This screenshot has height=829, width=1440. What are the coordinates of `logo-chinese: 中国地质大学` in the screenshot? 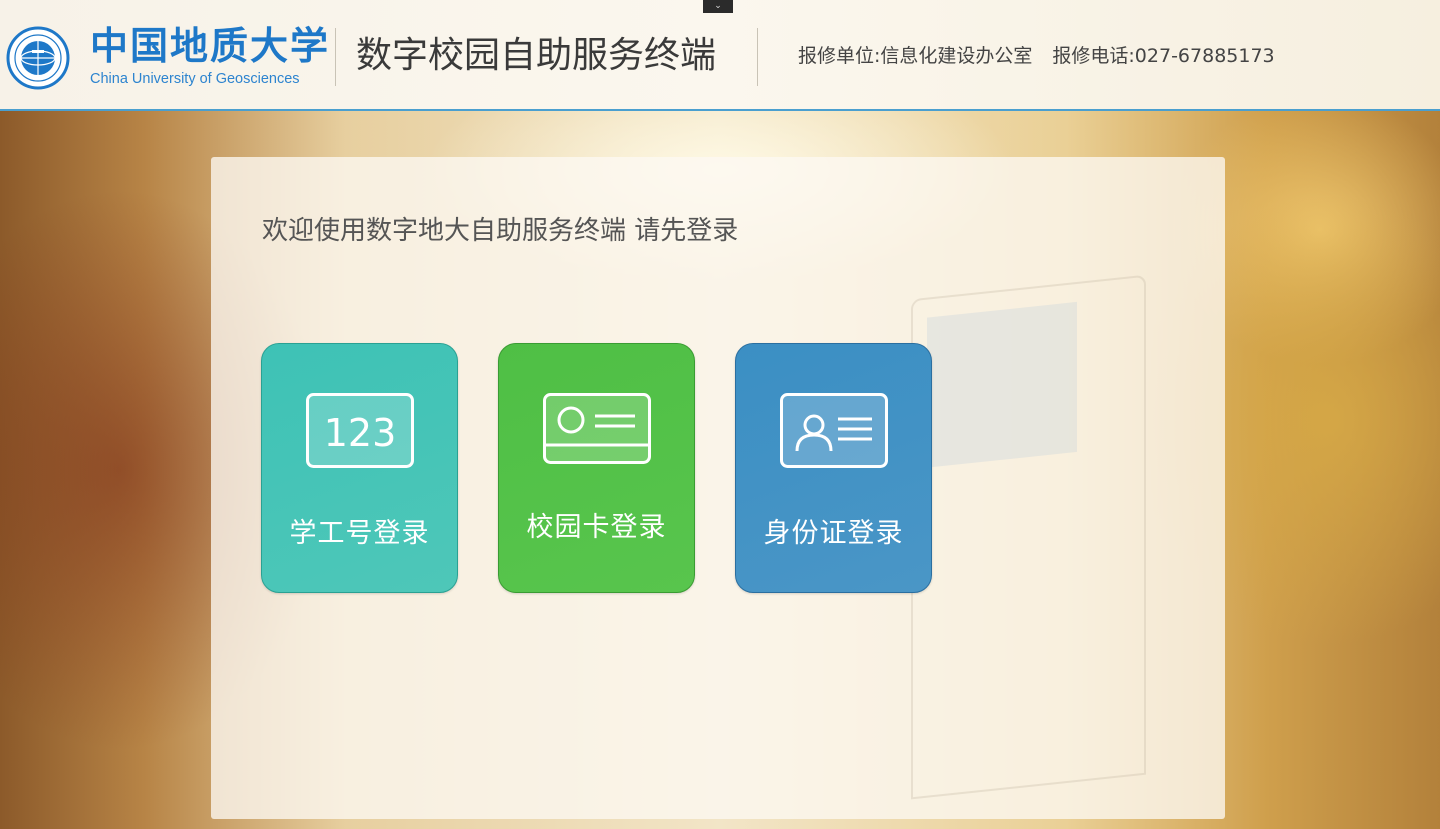 It's located at (210, 45).